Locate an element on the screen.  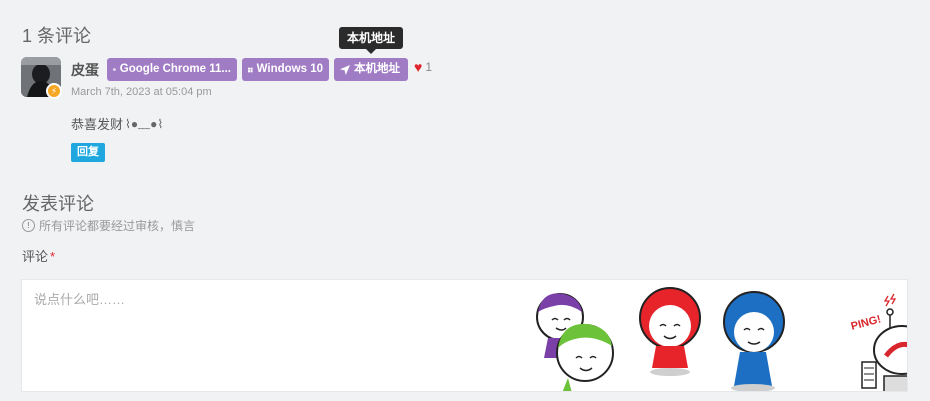
comment-field-label-text: 评论 is located at coordinates (35, 256).